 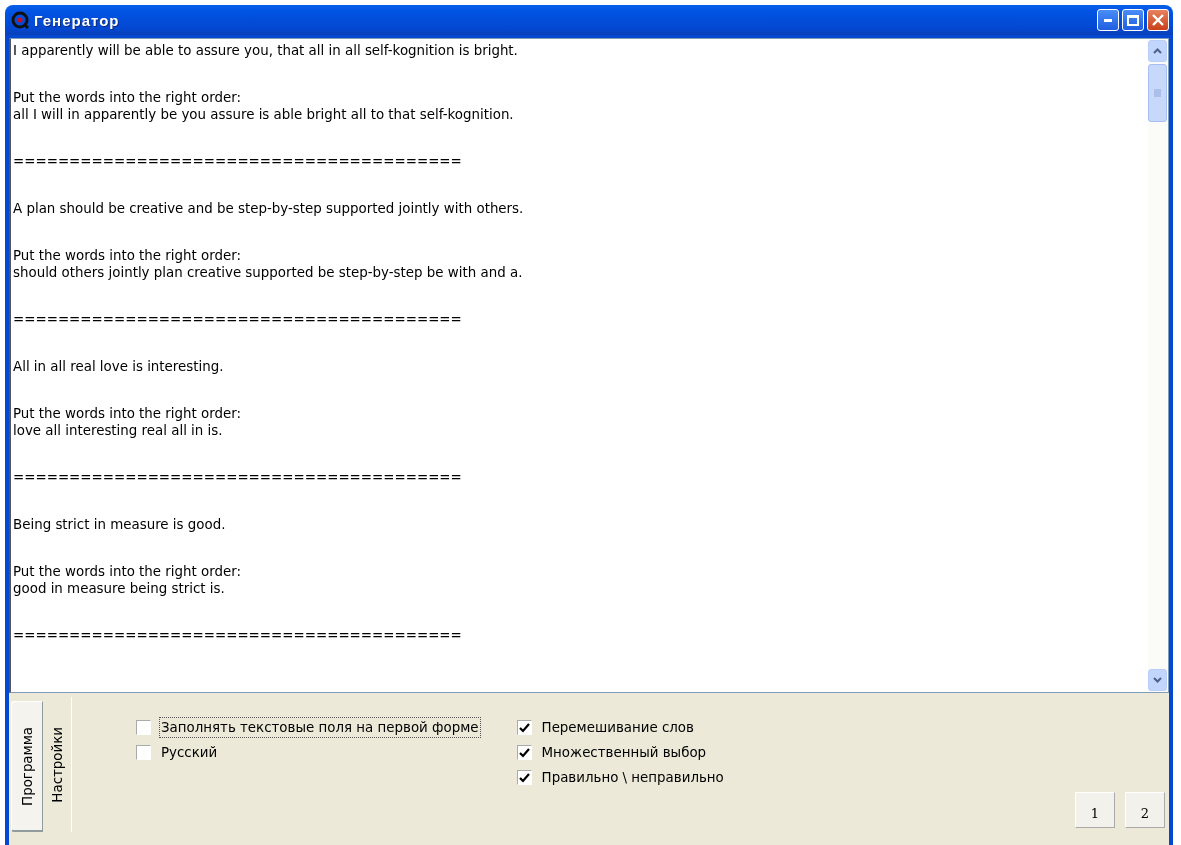 I want to click on text-line: A plan should be creative and be step-by-step supported jointly with others., so click(x=268, y=208).